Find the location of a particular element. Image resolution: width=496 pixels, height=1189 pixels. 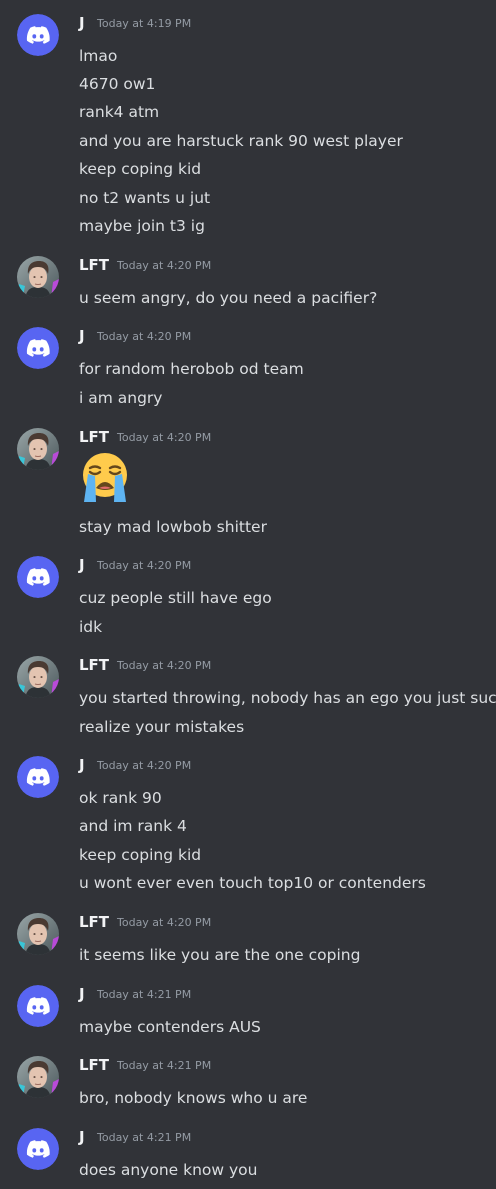

message-text: i am angry is located at coordinates (121, 398).